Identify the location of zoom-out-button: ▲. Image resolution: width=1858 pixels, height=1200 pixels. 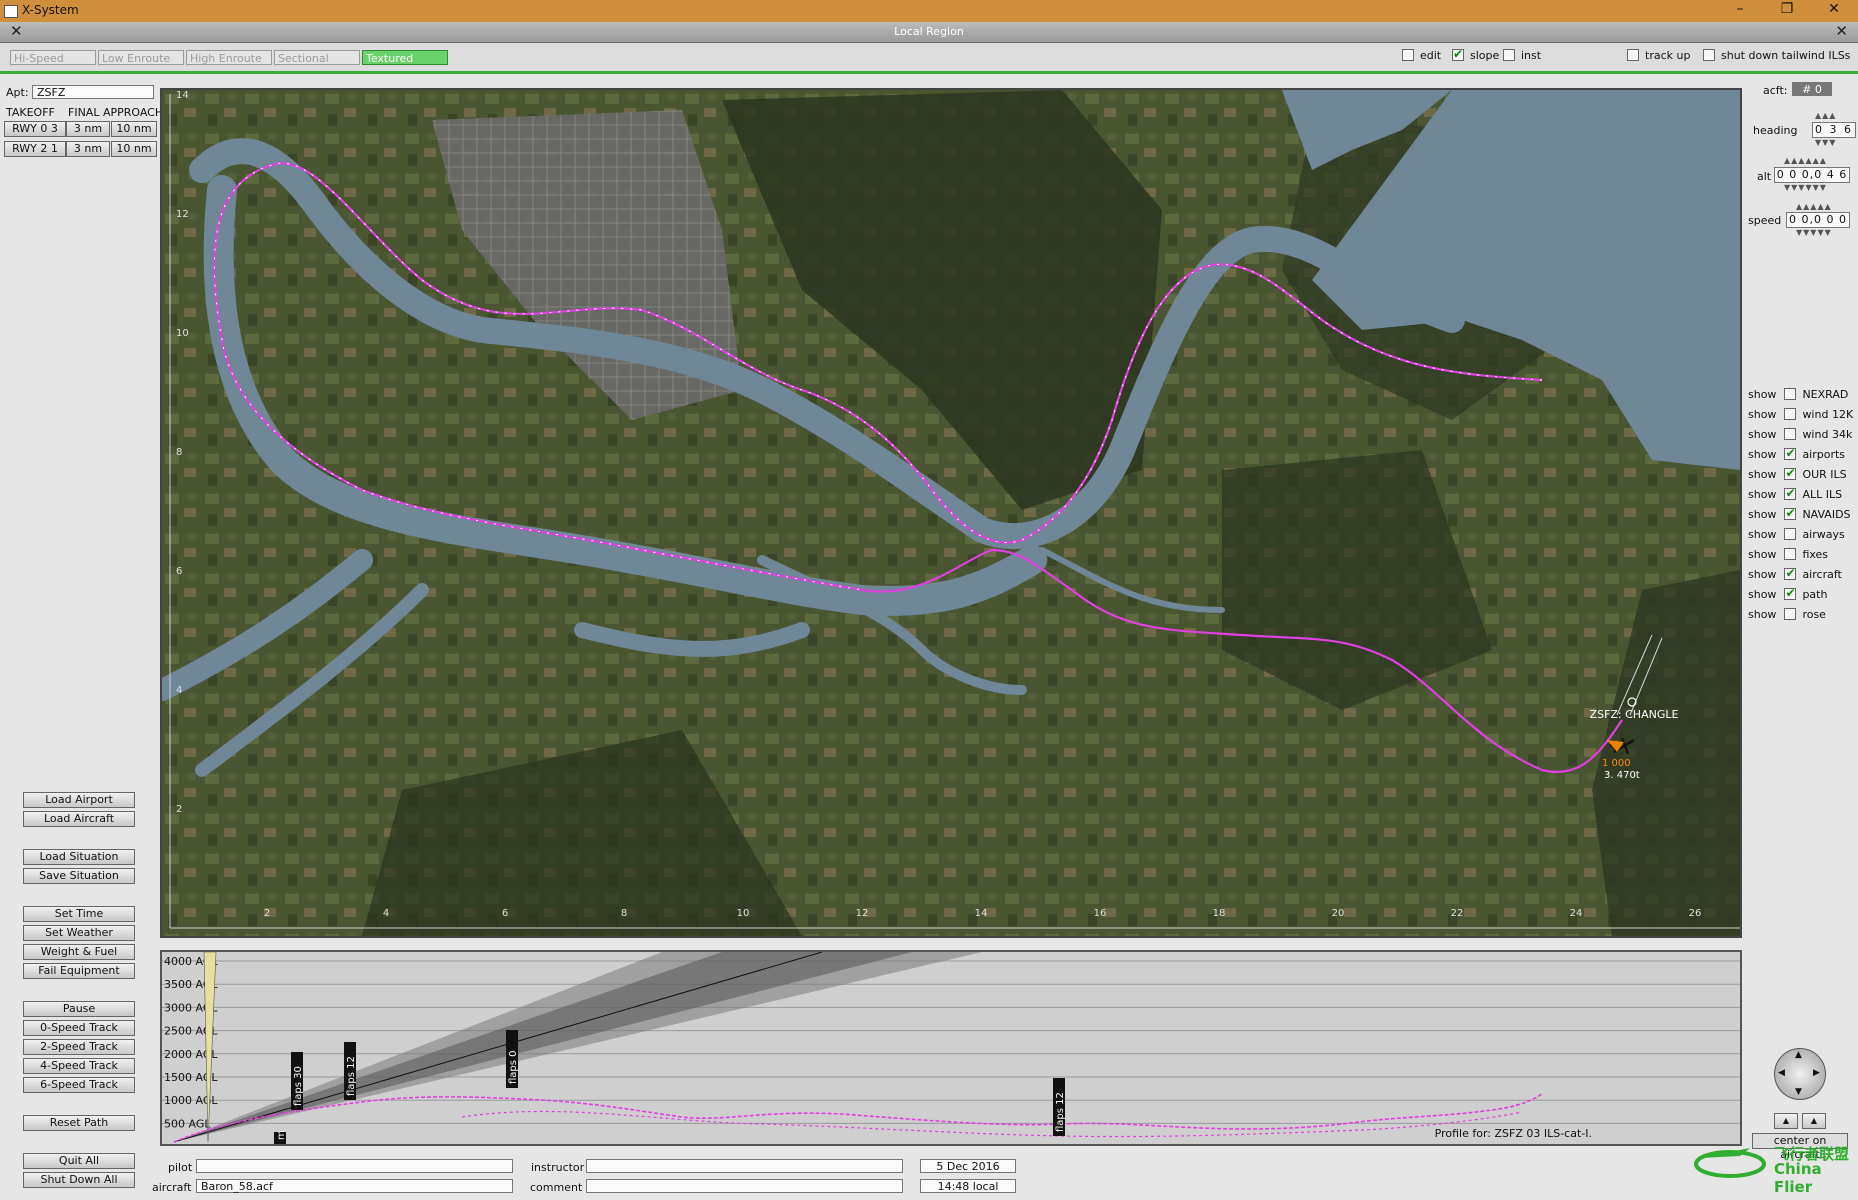
(1786, 1121).